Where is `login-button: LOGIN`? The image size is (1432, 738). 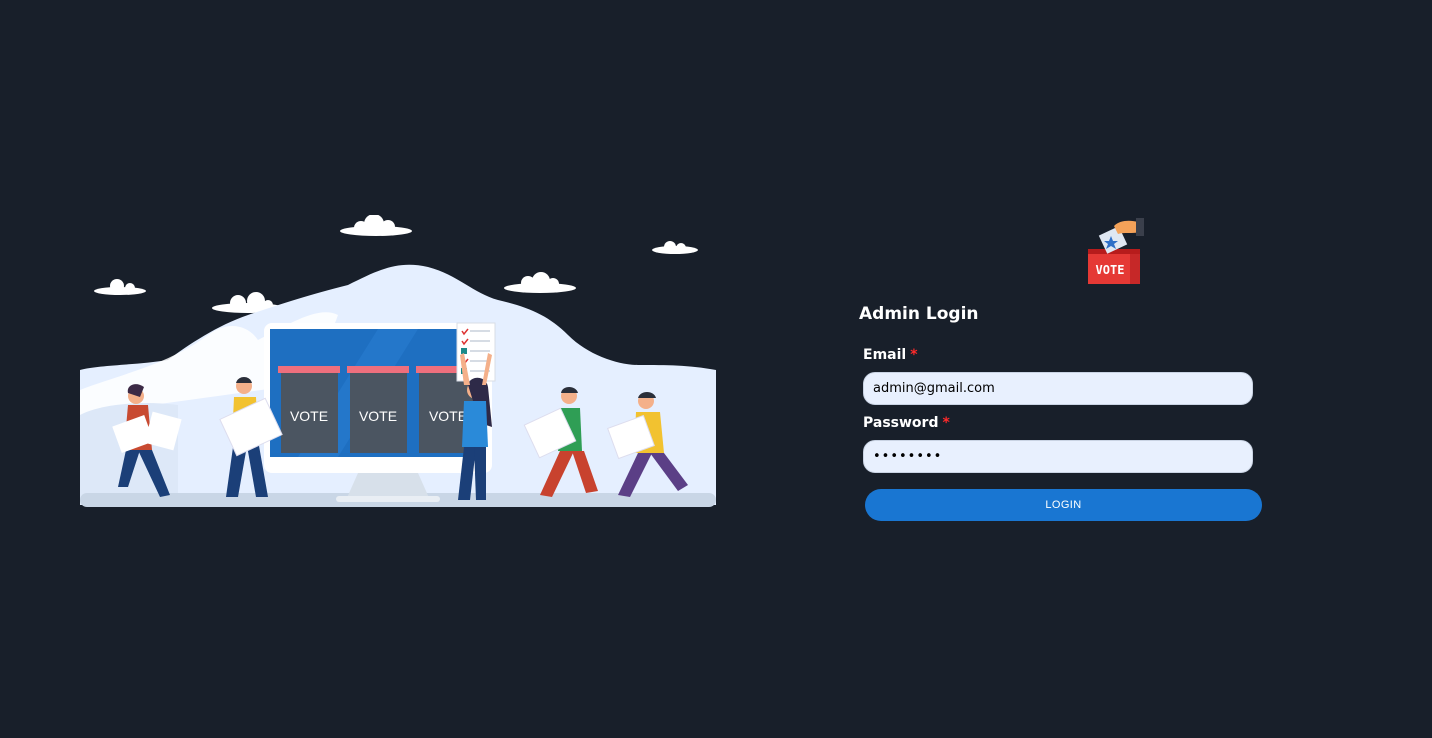 login-button: LOGIN is located at coordinates (1063, 505).